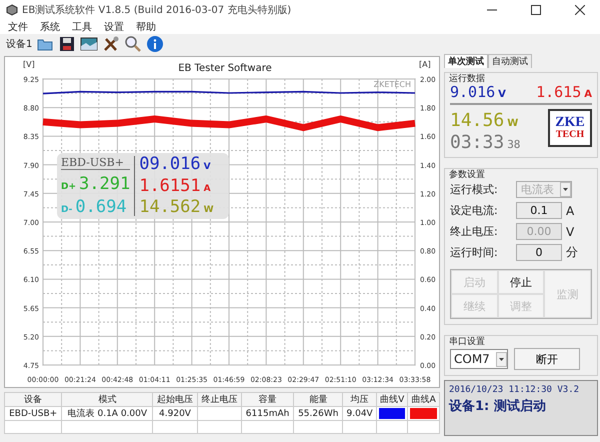 The height and width of the screenshot is (442, 600). What do you see at coordinates (425, 64) in the screenshot?
I see `axis-label: [A]` at bounding box center [425, 64].